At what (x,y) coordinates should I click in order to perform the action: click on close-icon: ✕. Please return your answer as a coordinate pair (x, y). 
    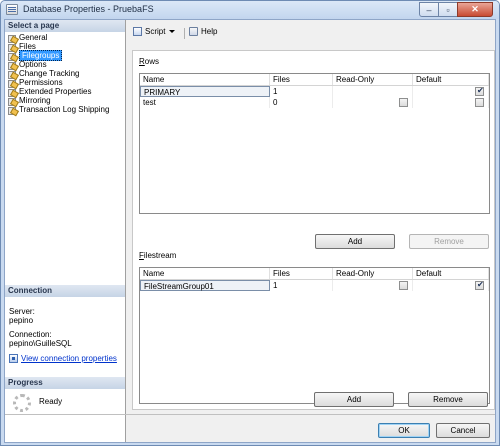
    Looking at the image, I should click on (475, 9).